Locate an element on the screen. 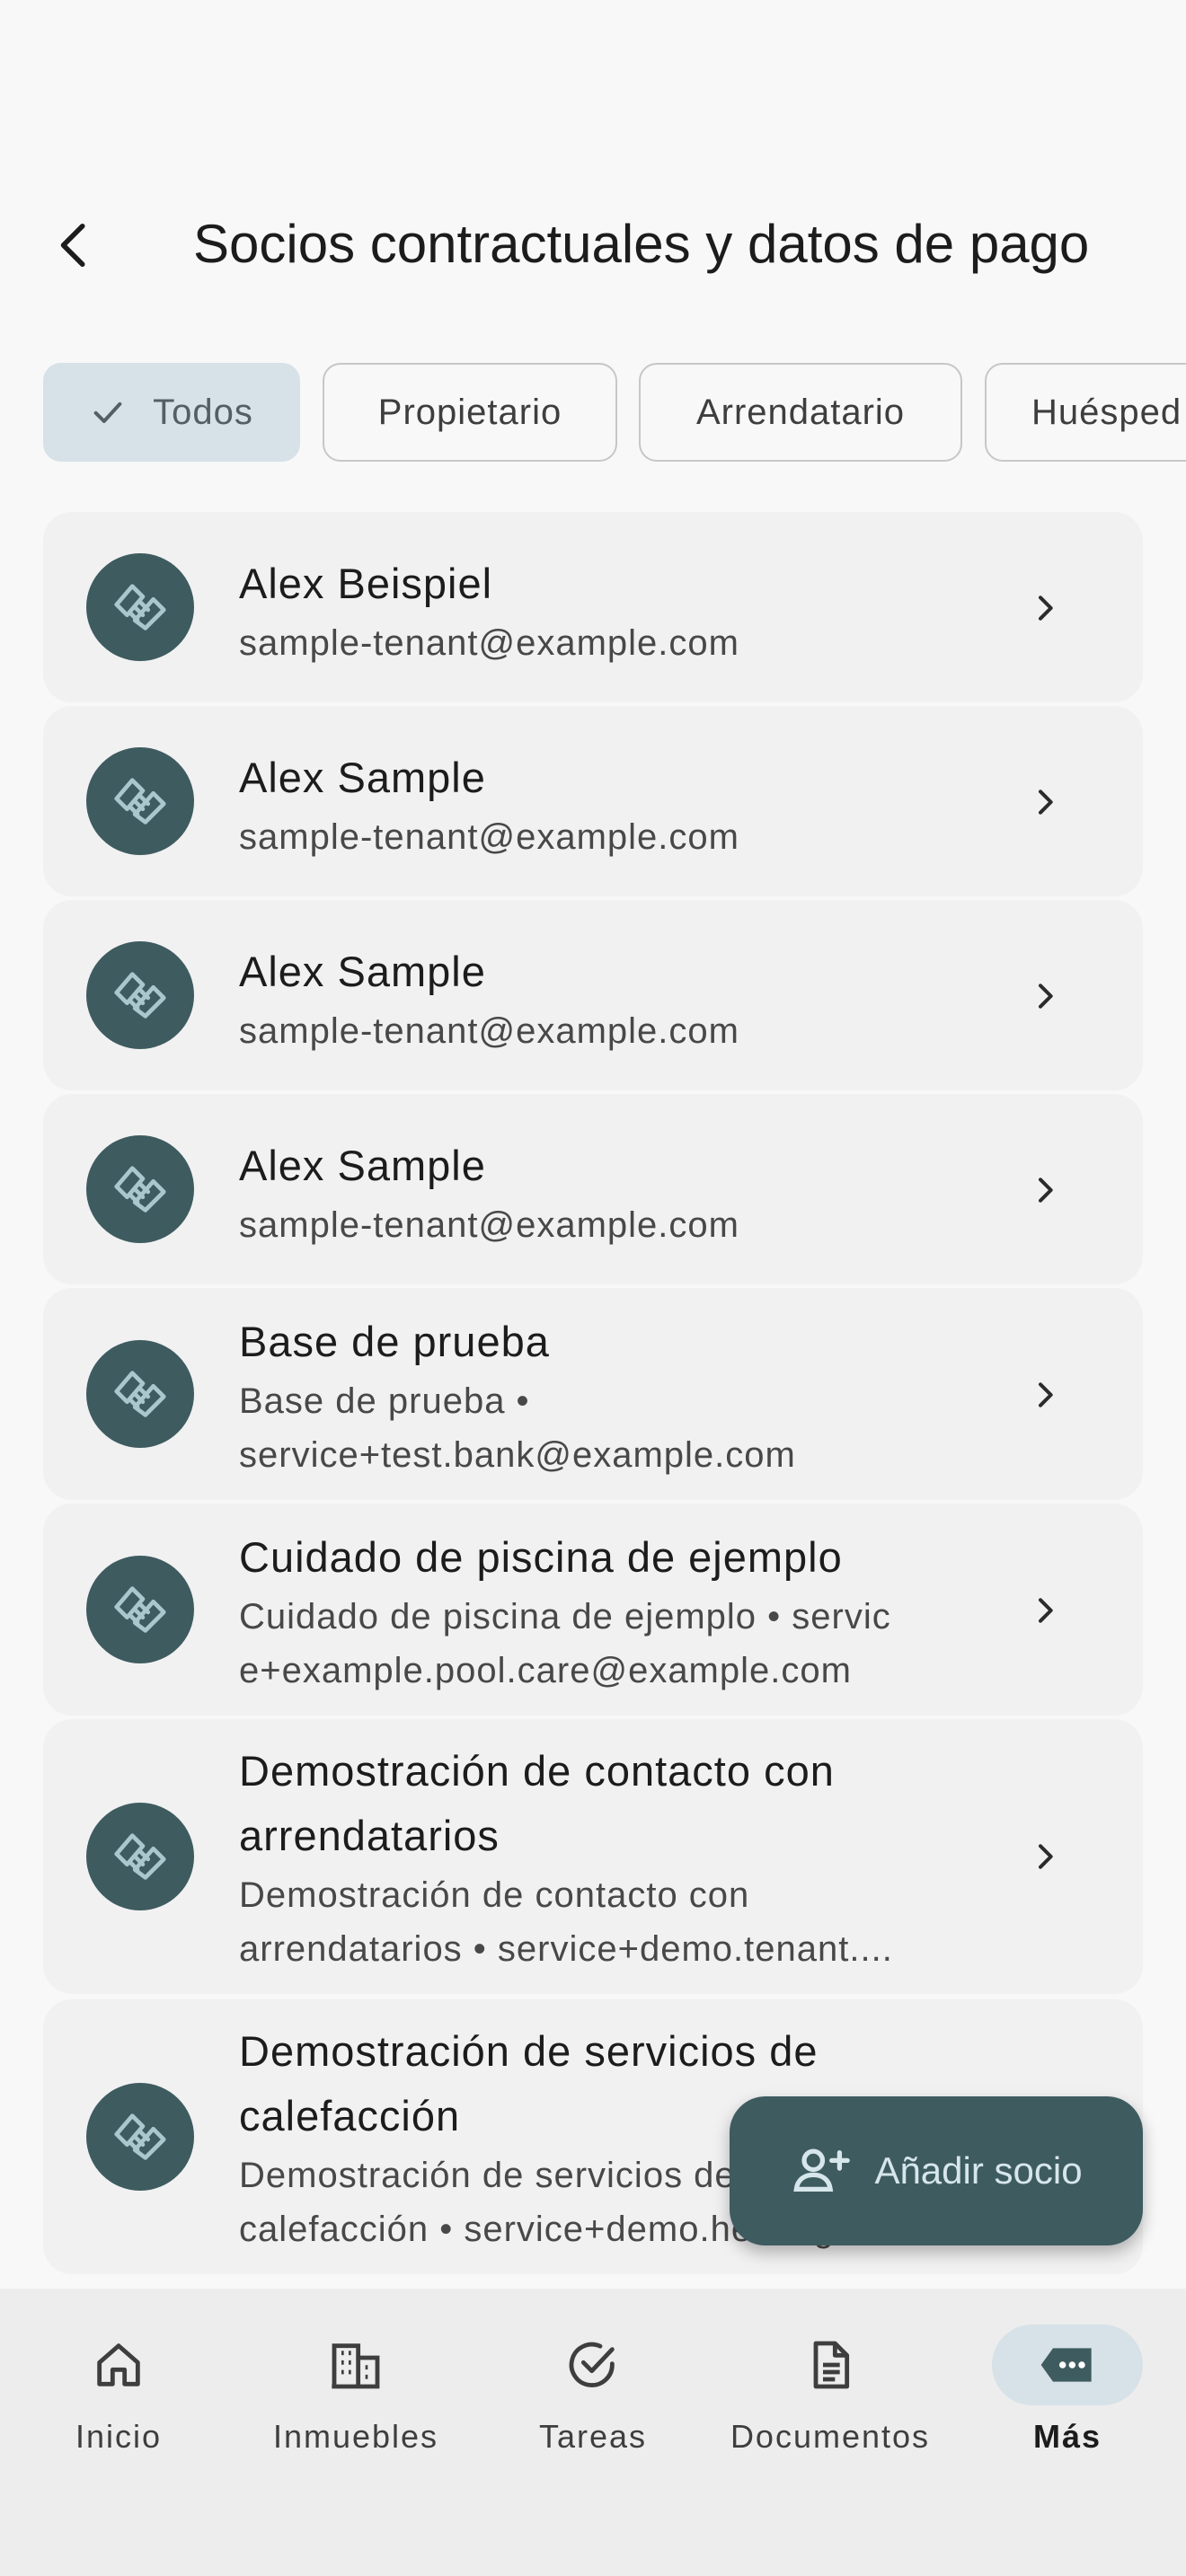  partner-name: Demostración de contacto con is located at coordinates (537, 1771).